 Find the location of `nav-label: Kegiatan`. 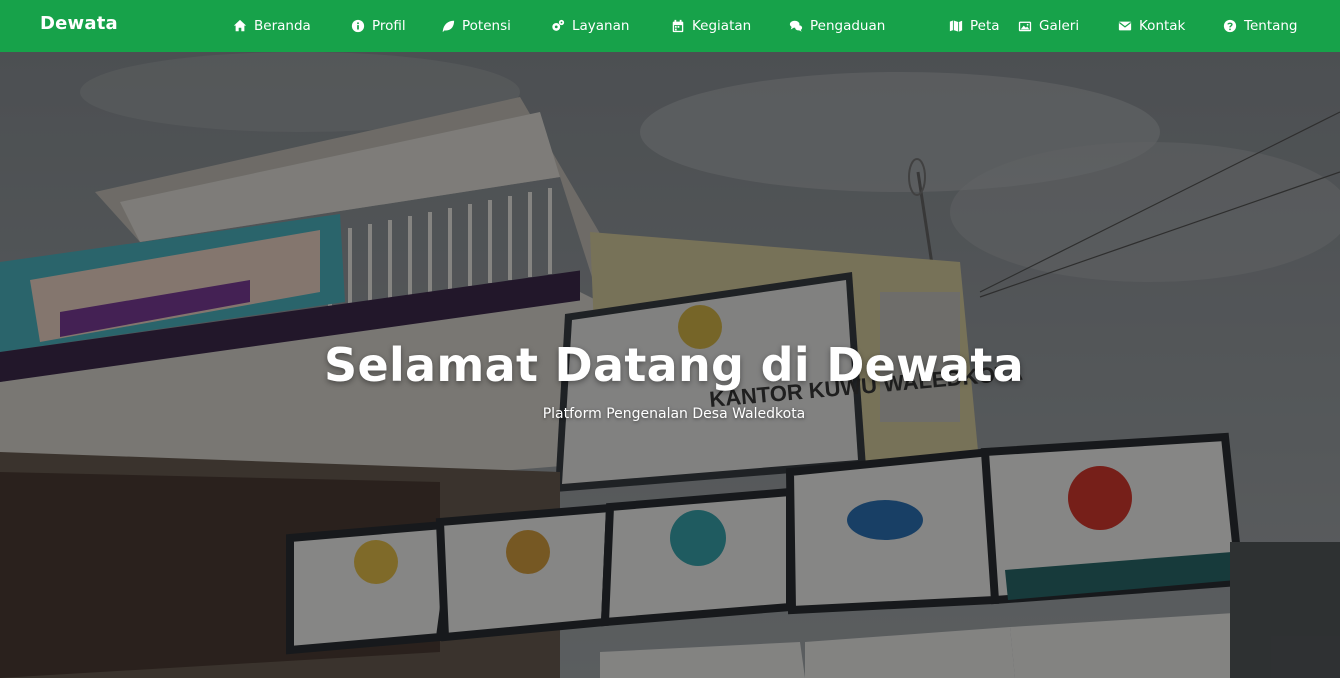

nav-label: Kegiatan is located at coordinates (722, 26).